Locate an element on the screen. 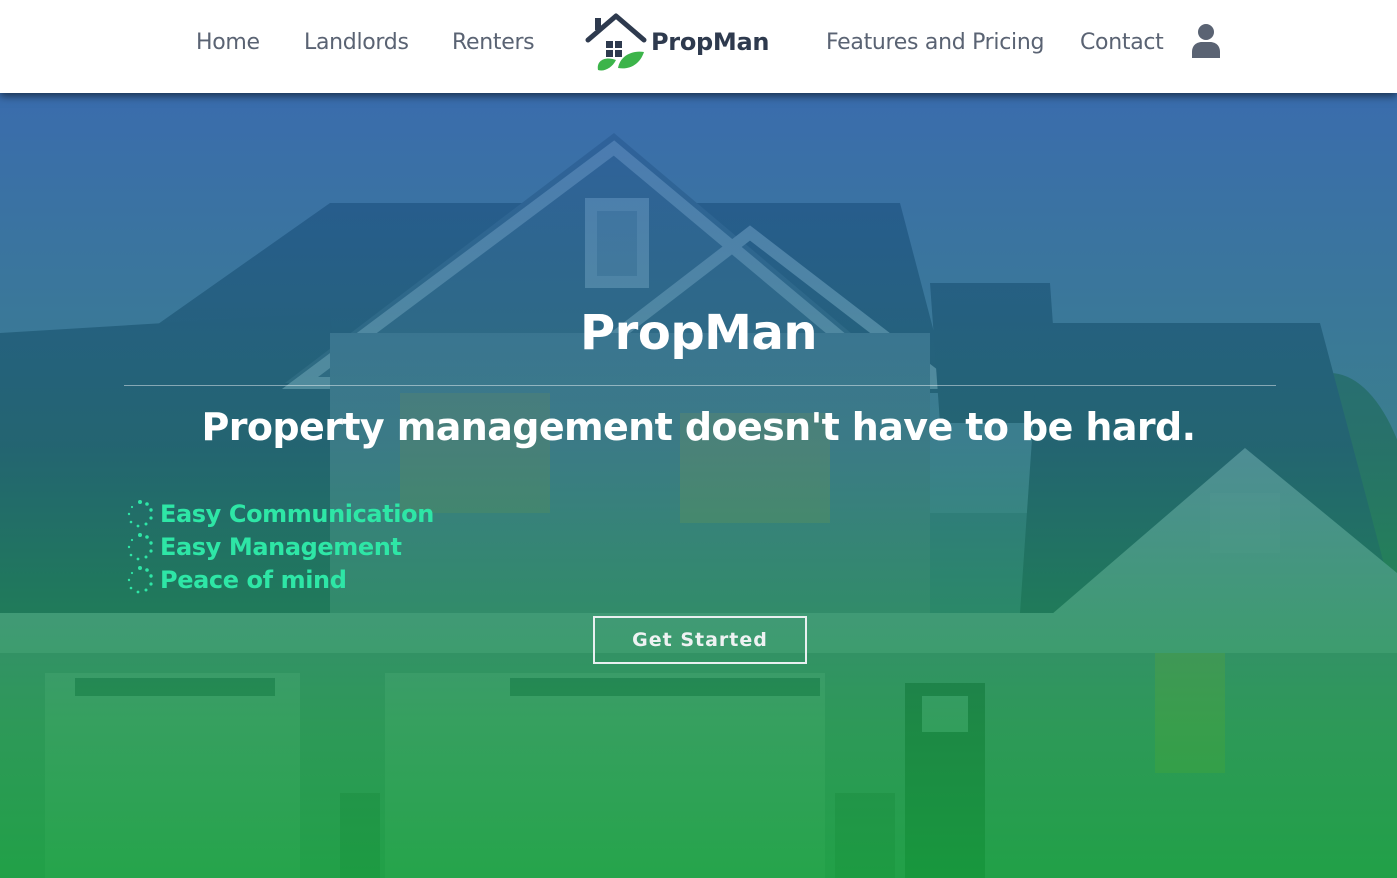  nav-link-features-pricing: Features and Pricing is located at coordinates (935, 42).